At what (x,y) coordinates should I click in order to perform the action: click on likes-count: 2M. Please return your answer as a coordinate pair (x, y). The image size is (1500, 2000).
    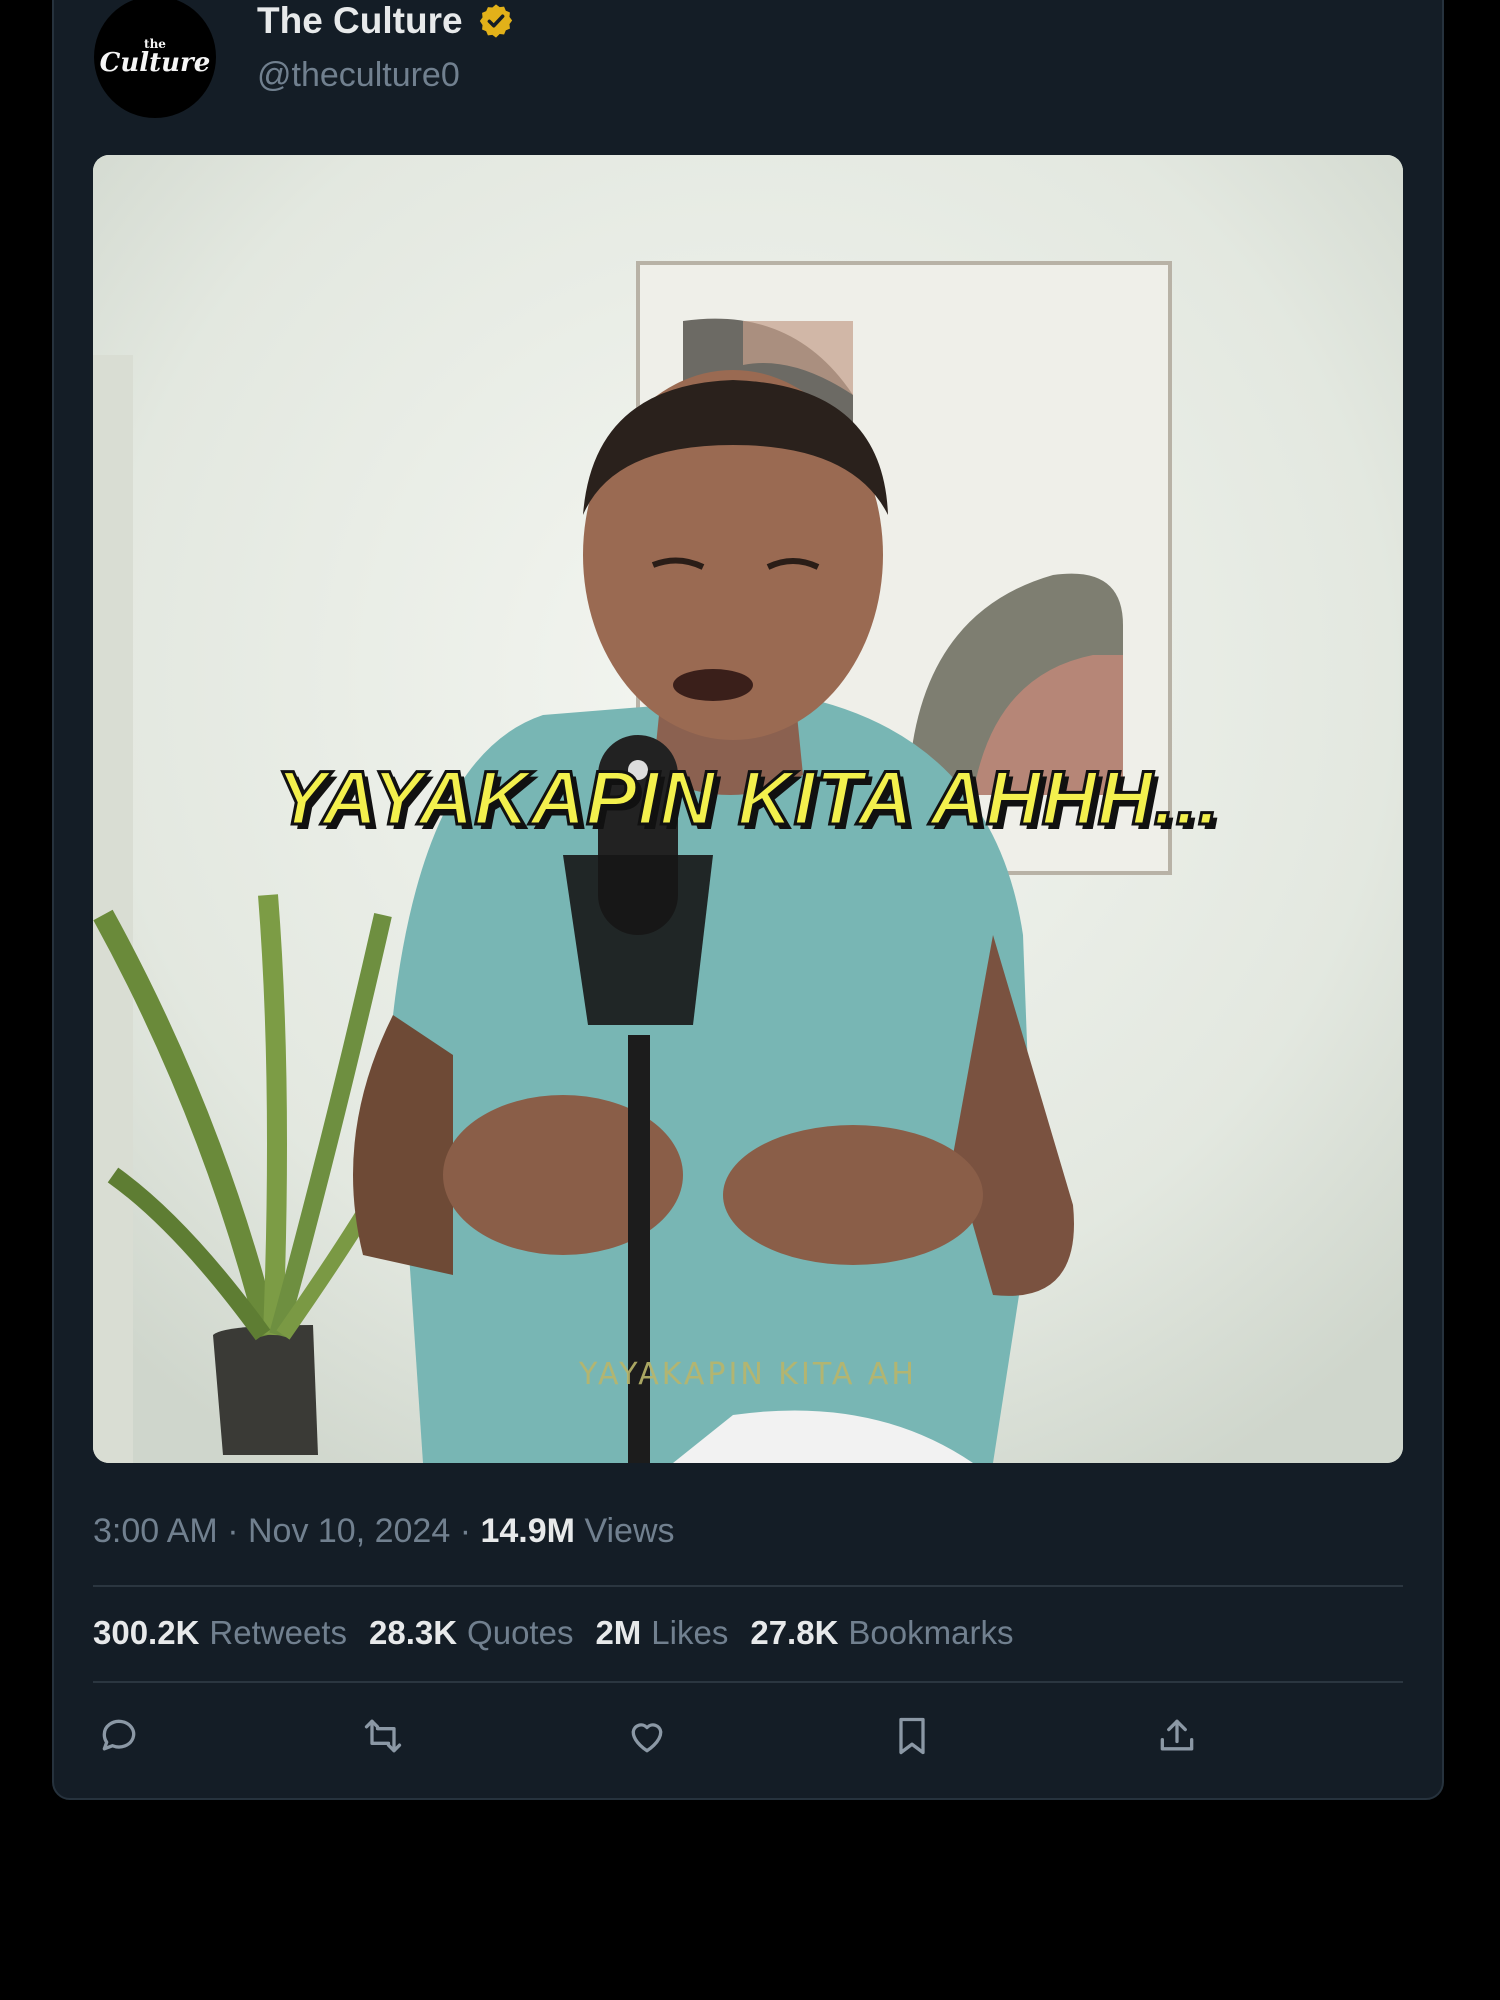
    Looking at the image, I should click on (618, 1632).